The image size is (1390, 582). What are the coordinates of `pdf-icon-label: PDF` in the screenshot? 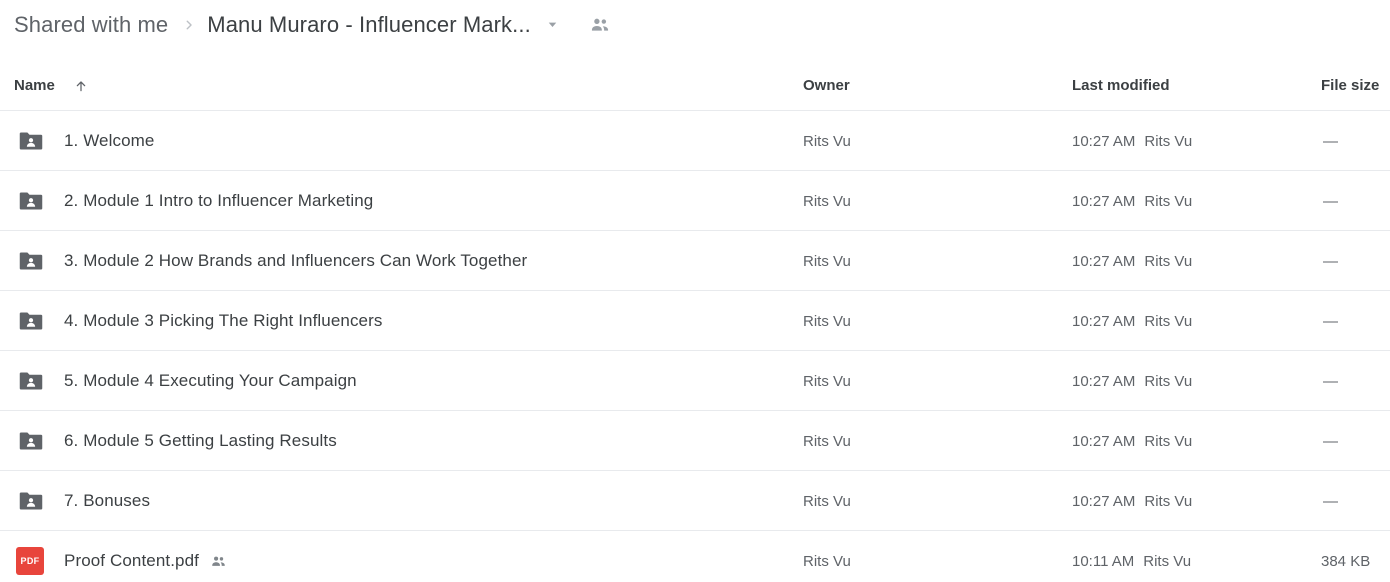 It's located at (30, 561).